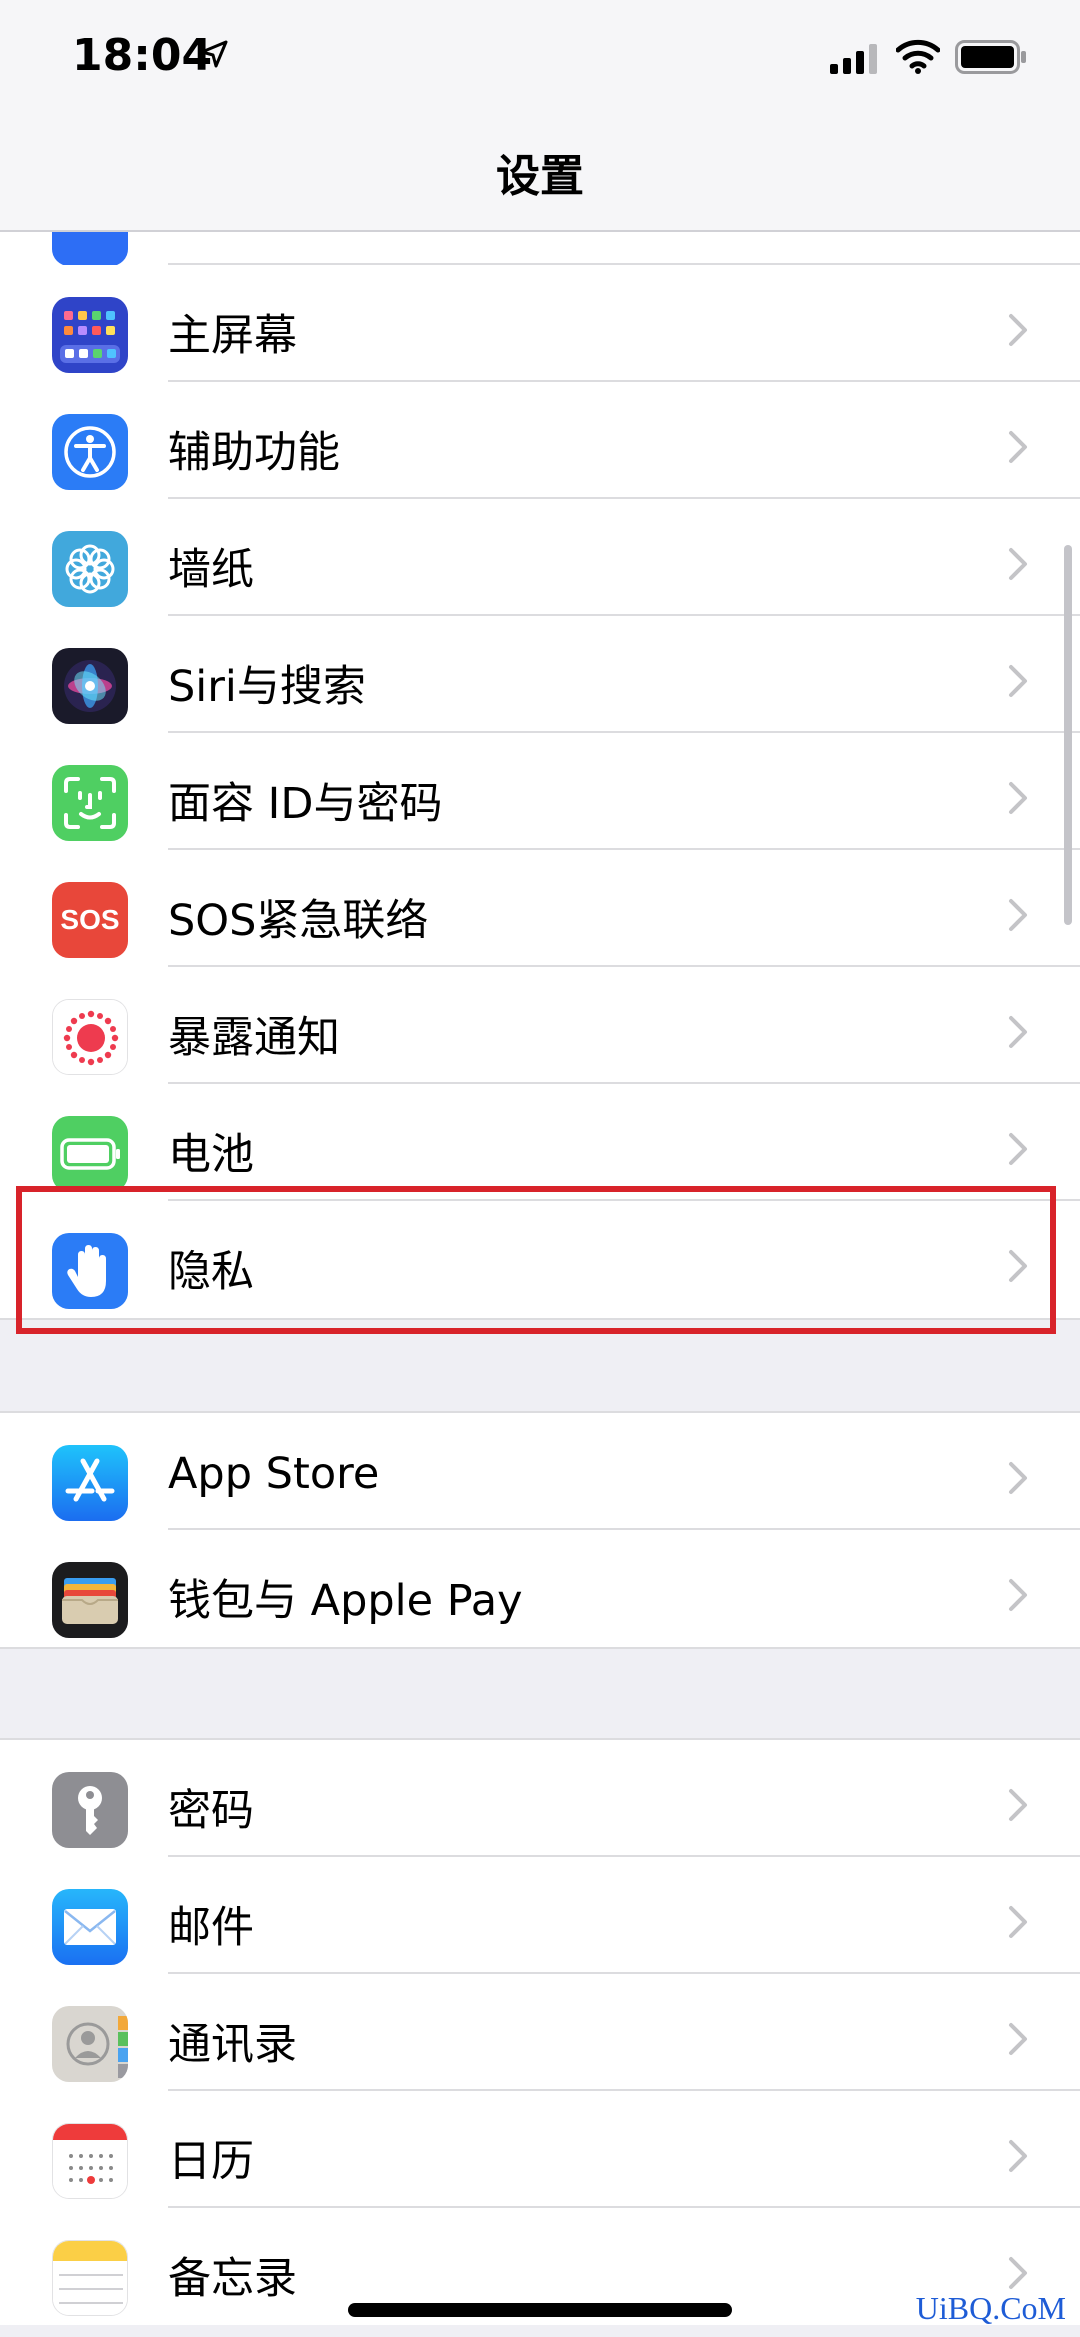 The image size is (1080, 2337). I want to click on settings-group-2: App Store 钱包与 Apple Pay, so click(540, 1530).